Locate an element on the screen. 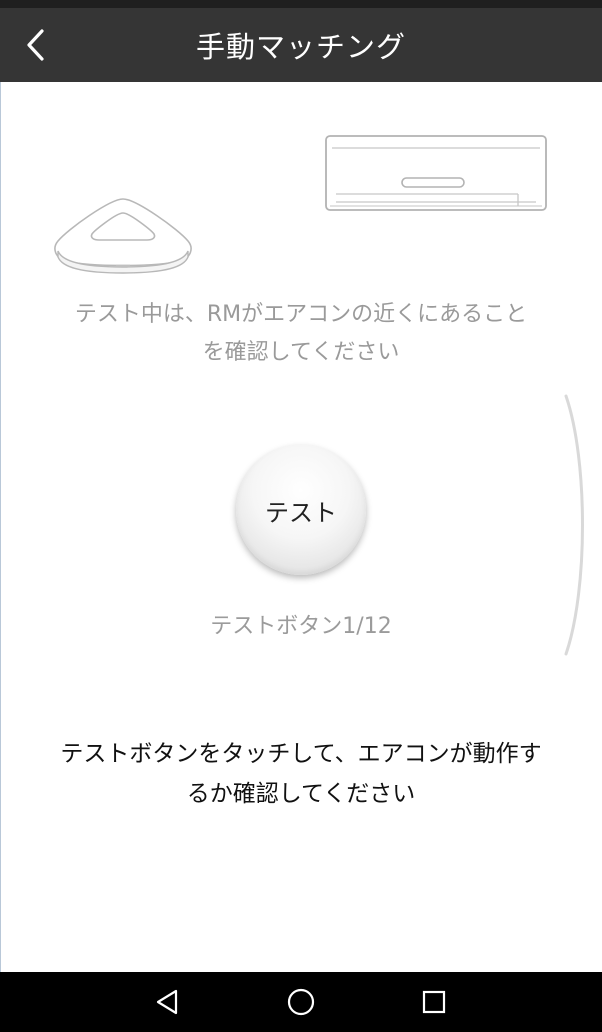 Image resolution: width=602 pixels, height=1032 pixels. nav-back-button is located at coordinates (168, 1002).